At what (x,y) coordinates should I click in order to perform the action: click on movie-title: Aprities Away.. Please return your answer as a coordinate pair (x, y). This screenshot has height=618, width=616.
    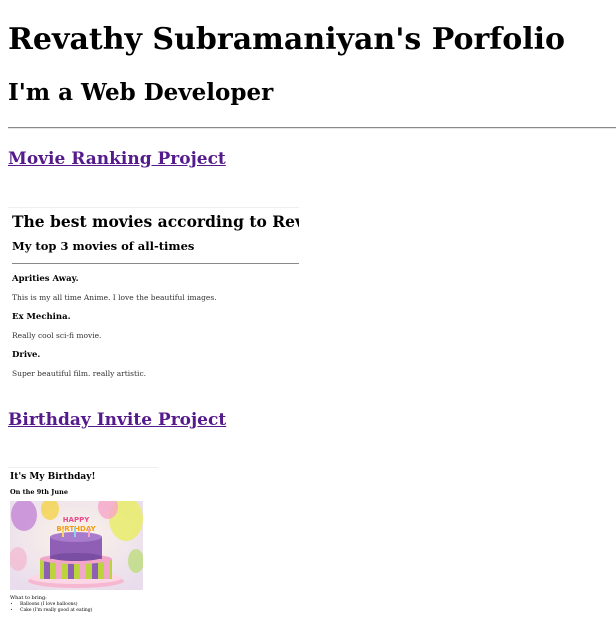
    Looking at the image, I should click on (45, 279).